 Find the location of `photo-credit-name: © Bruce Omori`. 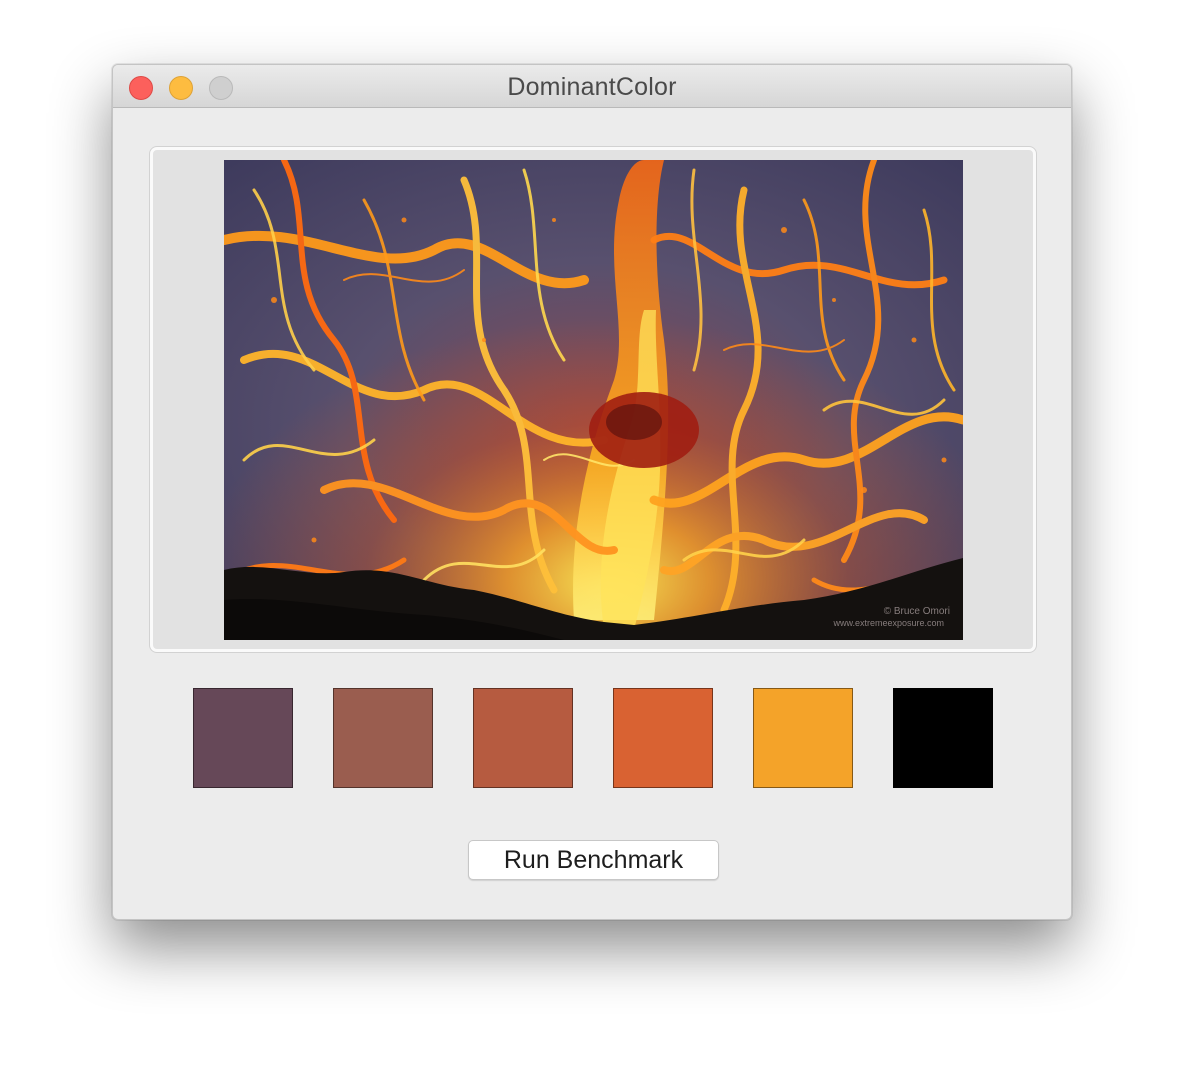

photo-credit-name: © Bruce Omori is located at coordinates (917, 611).